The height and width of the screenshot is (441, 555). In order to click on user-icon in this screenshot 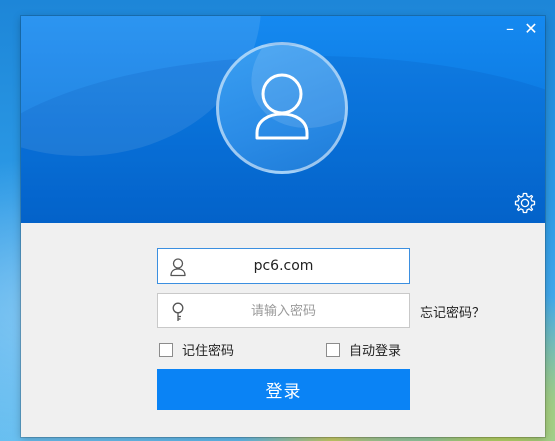, I will do `click(282, 106)`.